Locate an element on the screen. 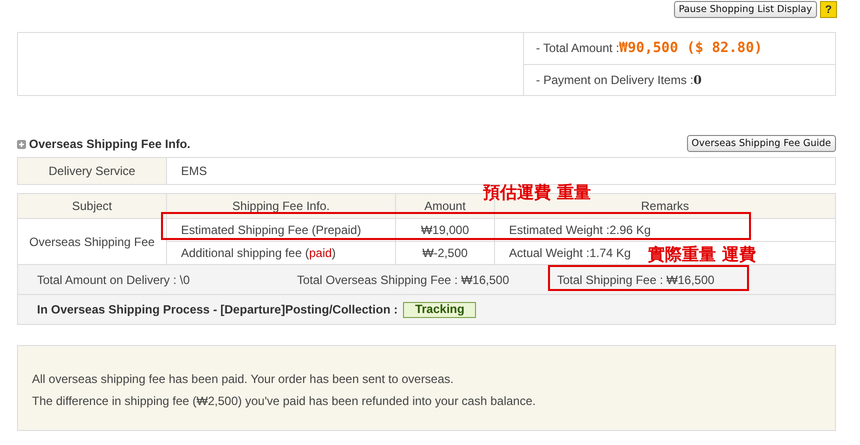  column-header: Subject is located at coordinates (92, 206).